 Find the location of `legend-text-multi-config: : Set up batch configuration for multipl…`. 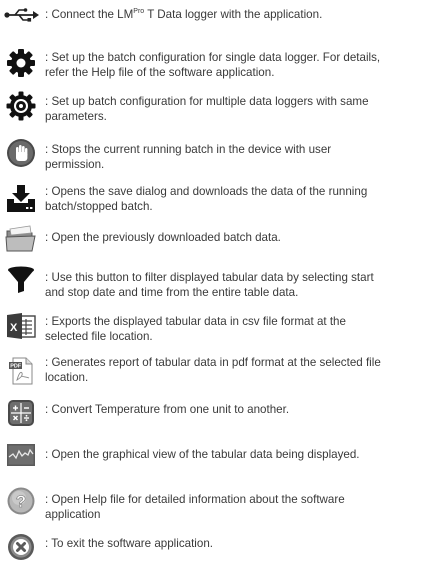

legend-text-multi-config: : Set up batch configuration for multipl… is located at coordinates (207, 109).